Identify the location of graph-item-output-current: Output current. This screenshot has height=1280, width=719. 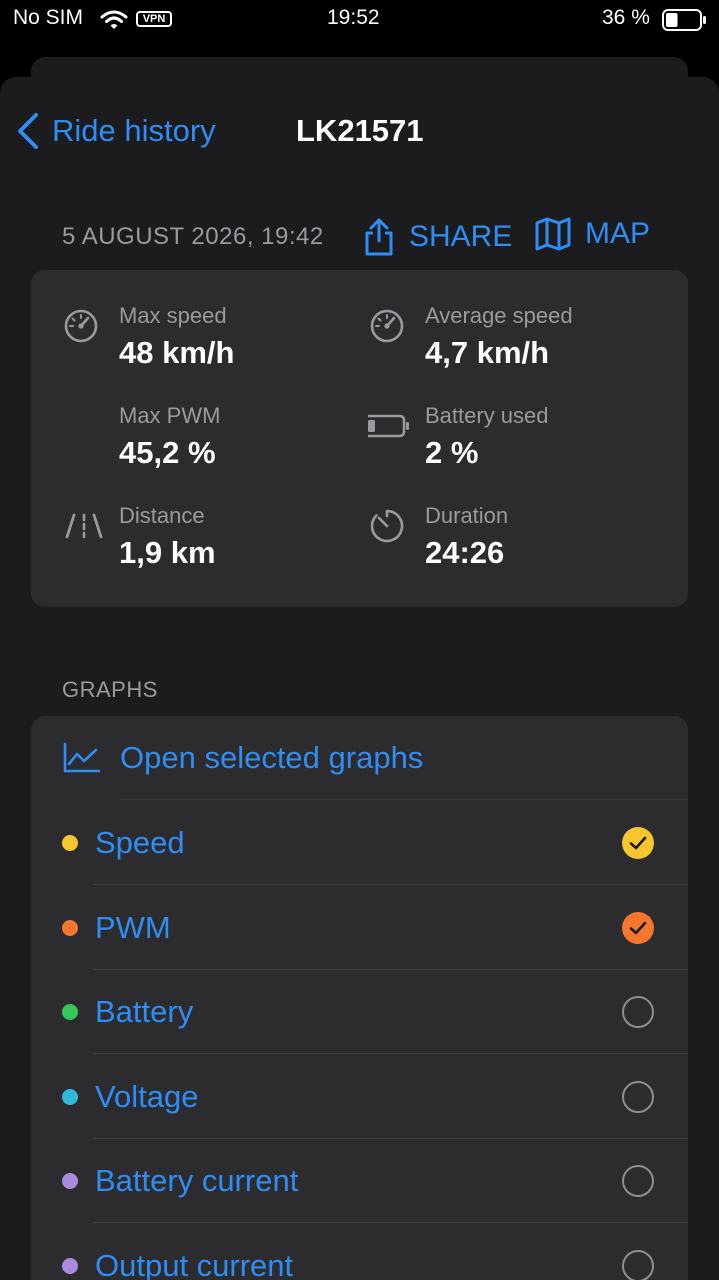
(359, 1252).